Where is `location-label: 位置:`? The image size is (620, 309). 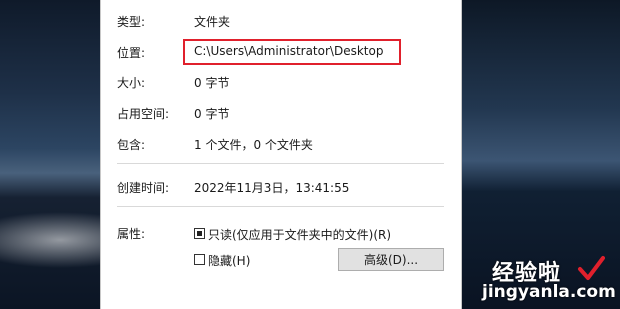
location-label: 位置: is located at coordinates (131, 53).